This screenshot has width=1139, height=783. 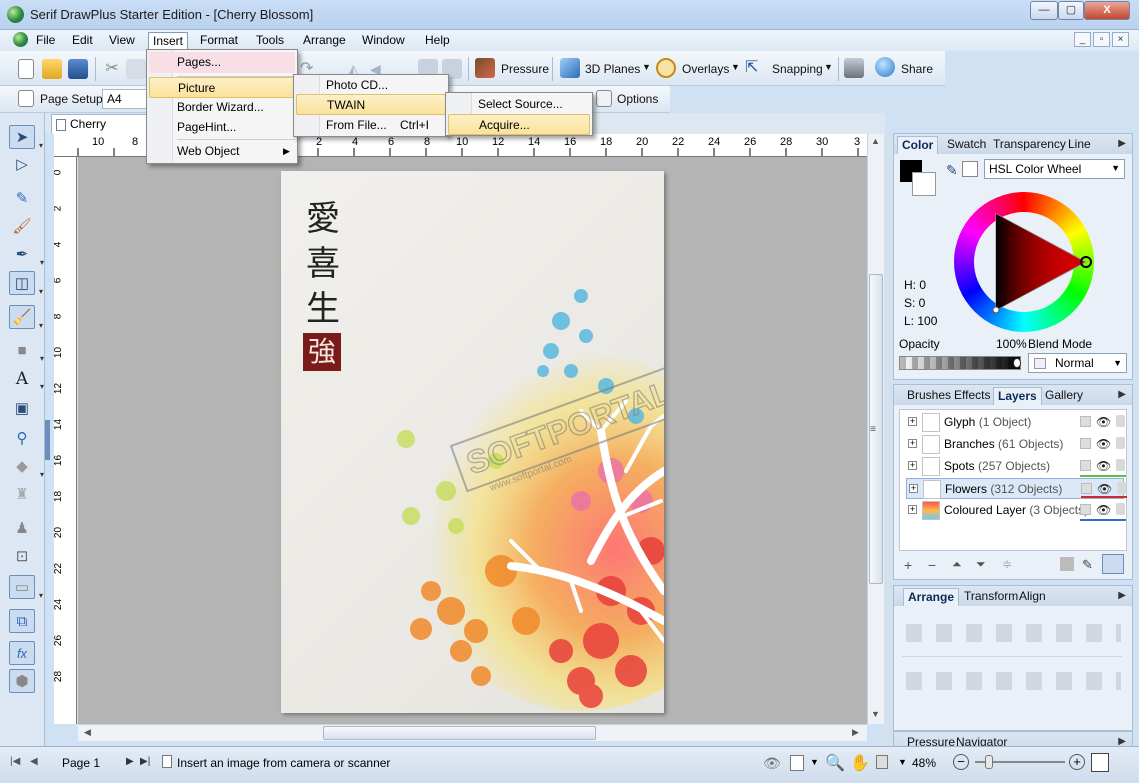 What do you see at coordinates (932, 565) in the screenshot?
I see `delete-layer-icon: −` at bounding box center [932, 565].